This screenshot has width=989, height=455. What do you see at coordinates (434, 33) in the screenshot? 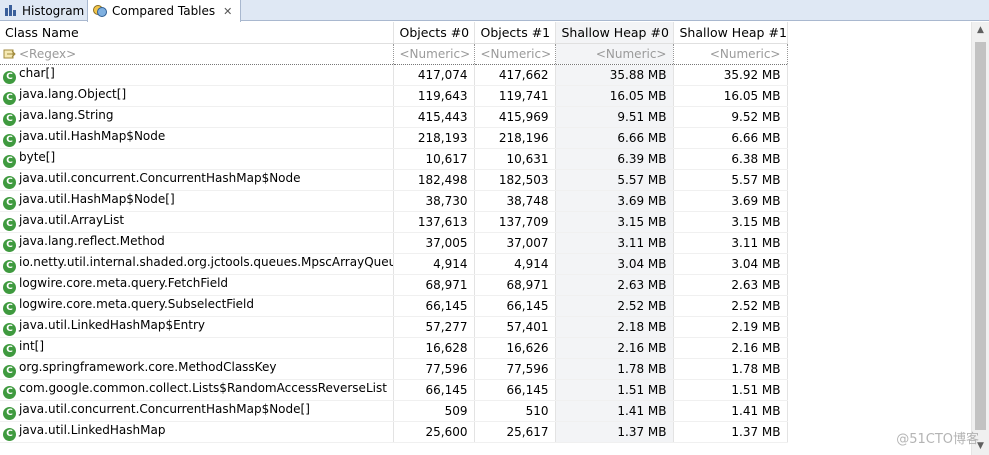
I see `column-header-objects-0: Objects #0` at bounding box center [434, 33].